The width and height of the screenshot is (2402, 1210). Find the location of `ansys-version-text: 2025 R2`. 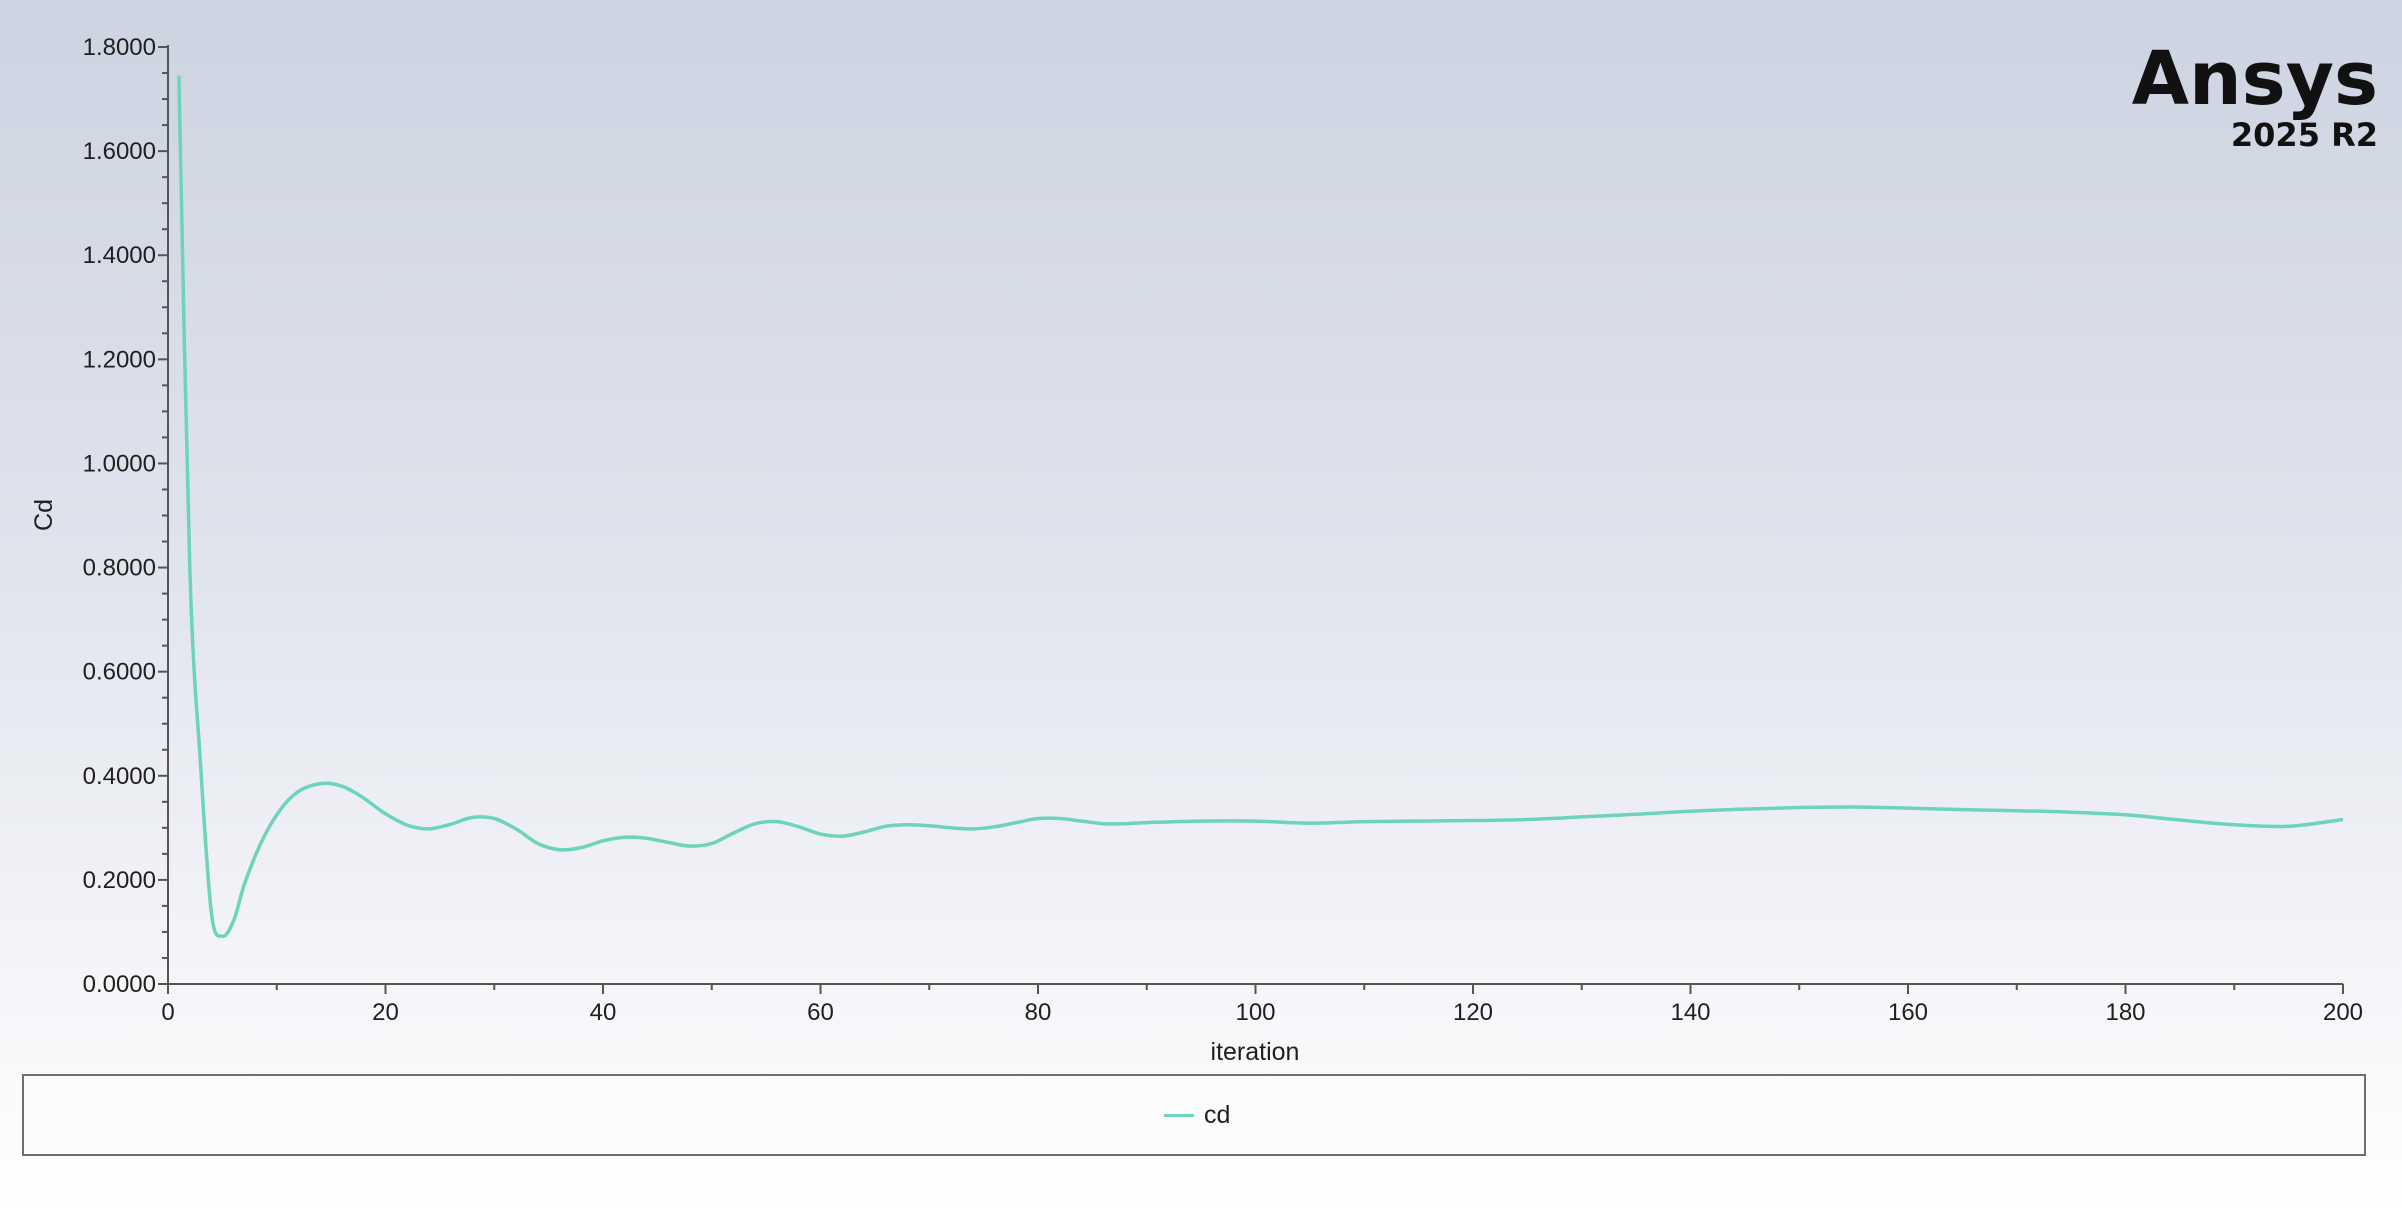

ansys-version-text: 2025 R2 is located at coordinates (2304, 135).